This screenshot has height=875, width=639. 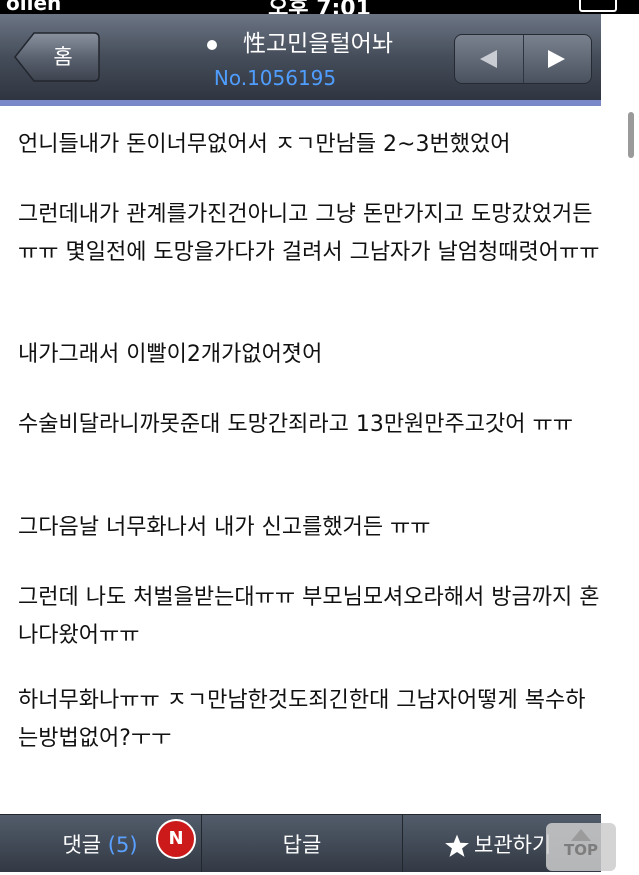 I want to click on star-icon, so click(x=457, y=845).